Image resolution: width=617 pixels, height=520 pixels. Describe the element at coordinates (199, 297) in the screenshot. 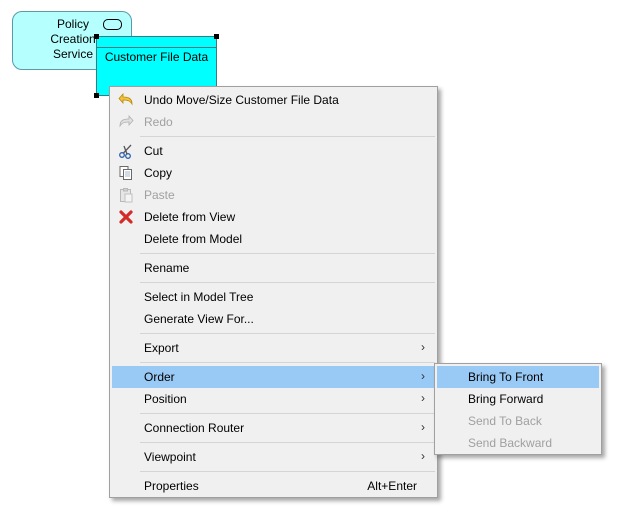

I see `menu-label-select-in-model-tree: Select in Model Tree` at that location.